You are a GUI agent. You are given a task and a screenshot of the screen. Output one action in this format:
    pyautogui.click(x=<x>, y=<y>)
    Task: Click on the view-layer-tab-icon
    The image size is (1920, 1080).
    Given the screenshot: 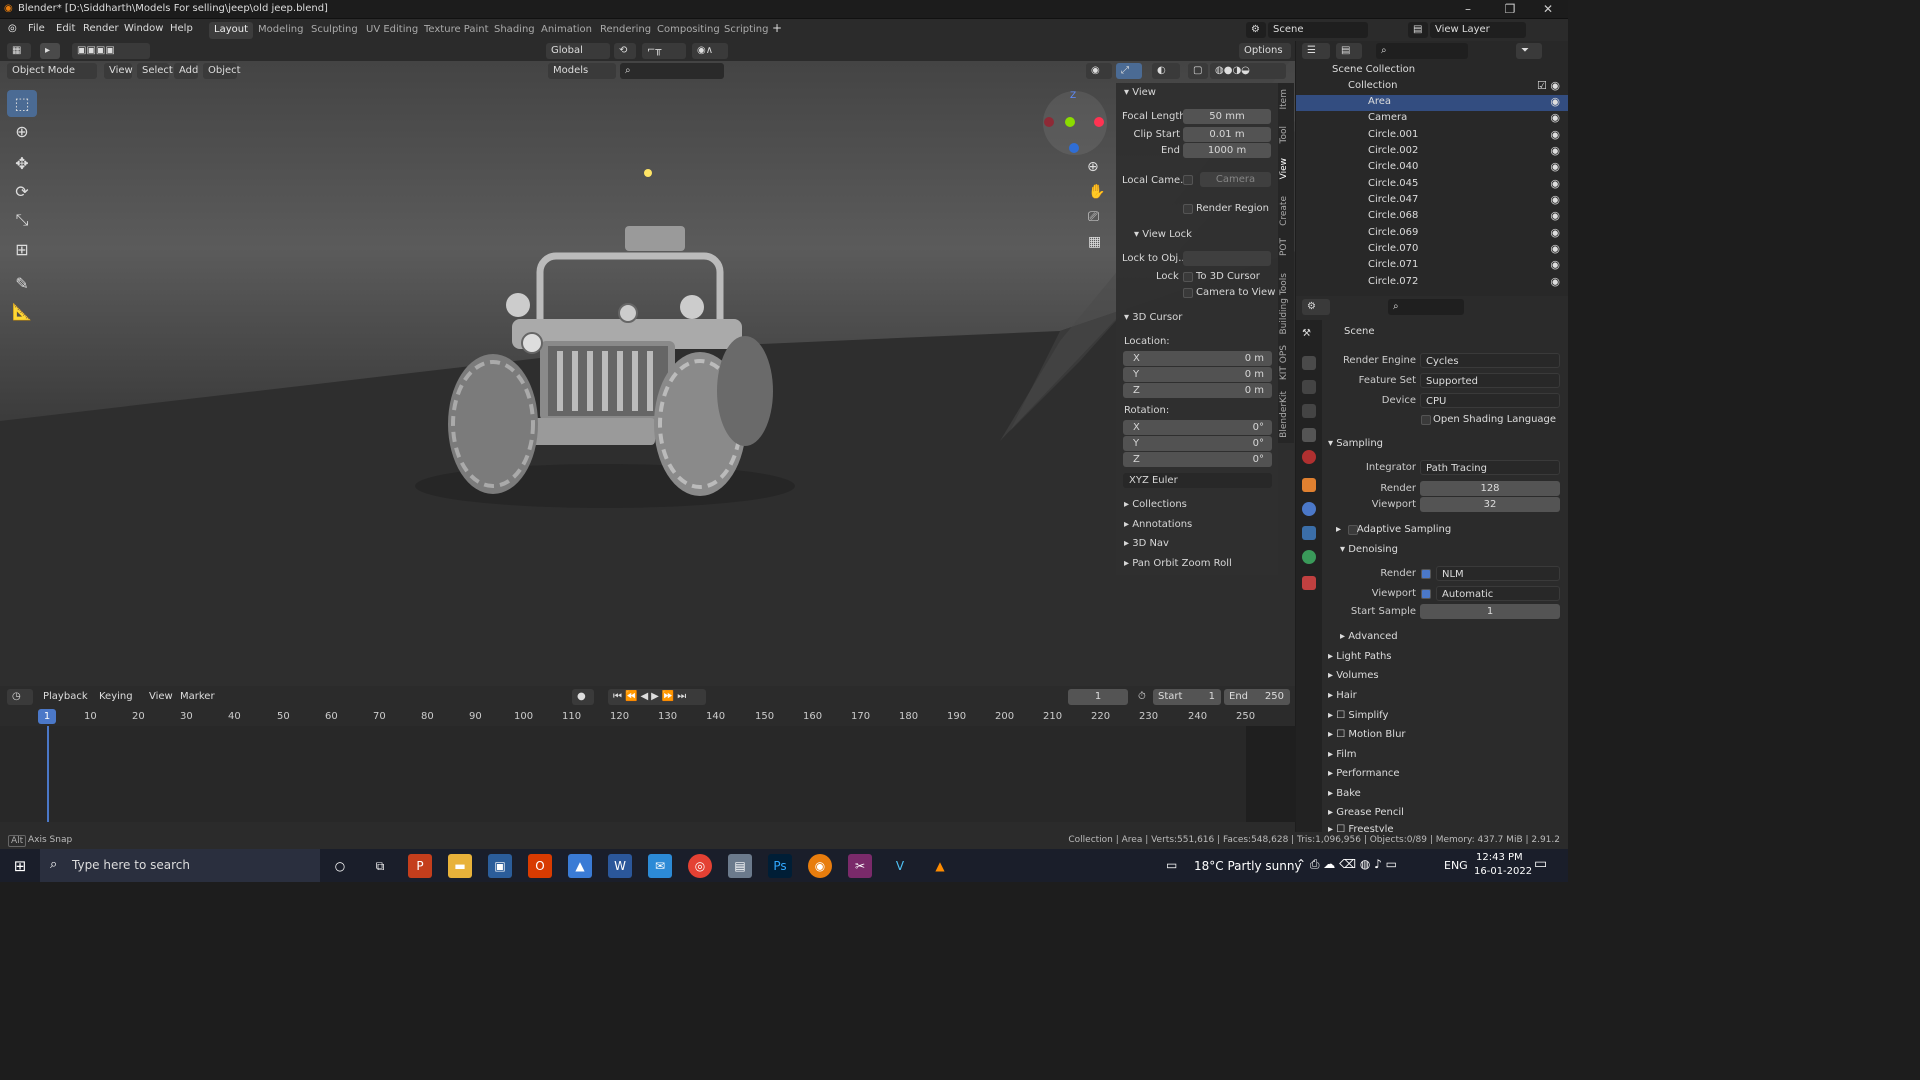 What is the action you would take?
    pyautogui.click(x=1309, y=411)
    